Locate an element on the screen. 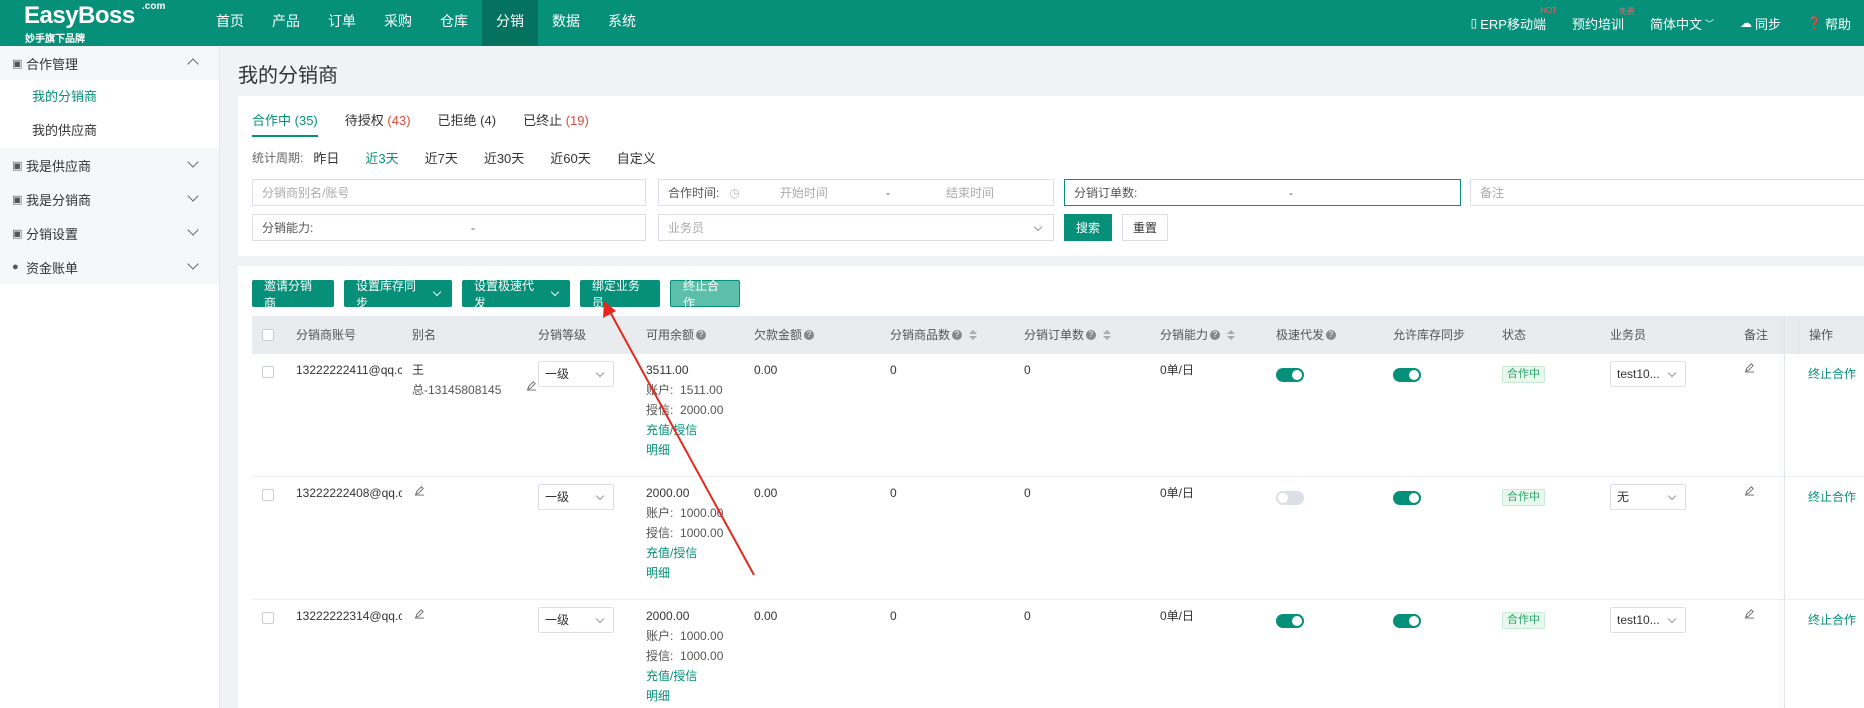 Image resolution: width=1864 pixels, height=708 pixels. help-button: ❓ 帮助 is located at coordinates (1829, 23).